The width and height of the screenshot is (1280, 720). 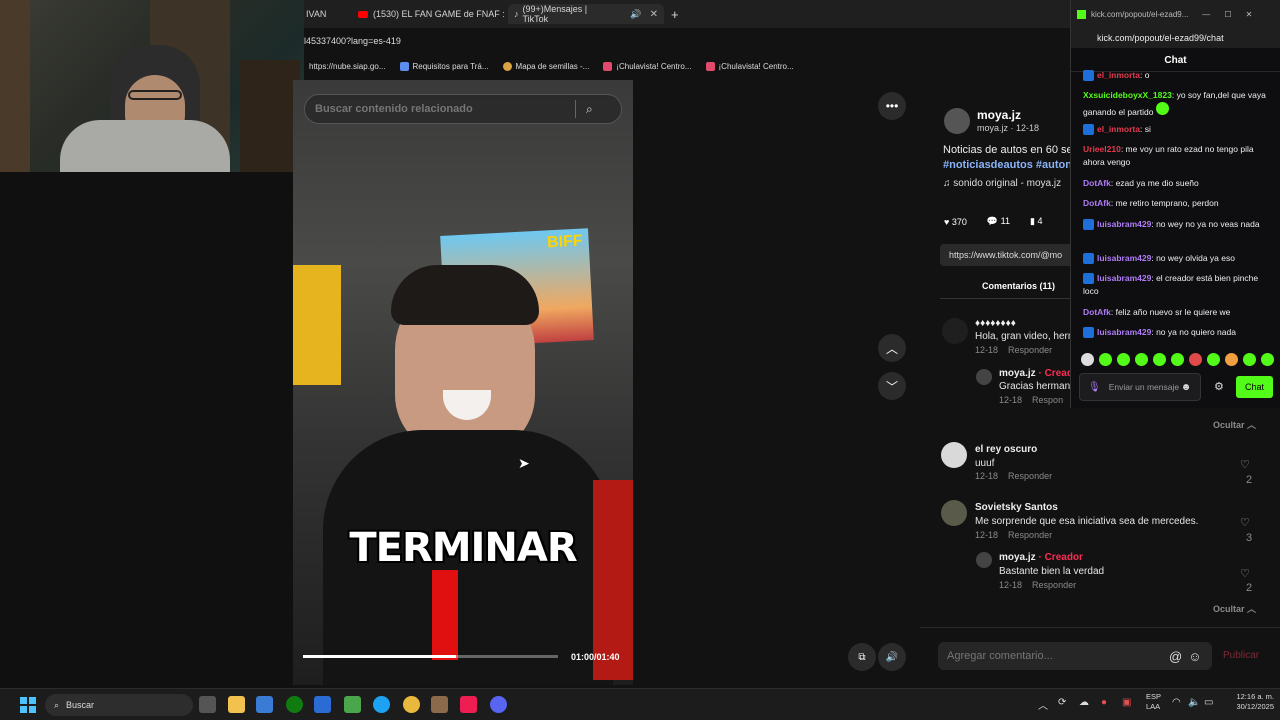 I want to click on floating-player-icon: ⧉, so click(x=862, y=657).